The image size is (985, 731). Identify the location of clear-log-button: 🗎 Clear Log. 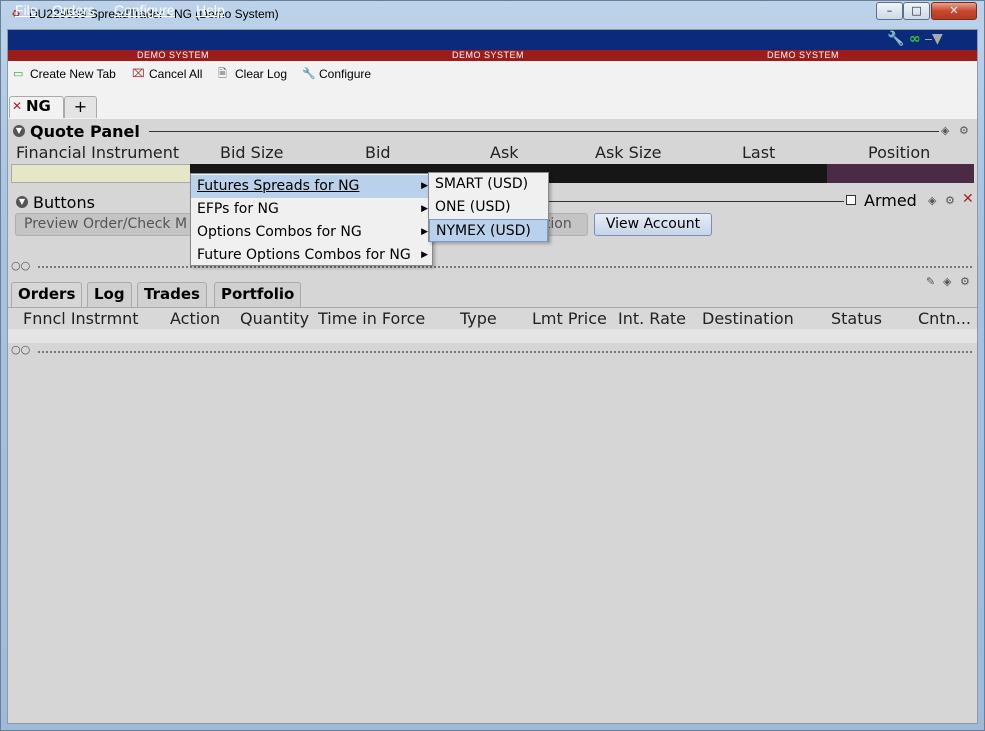
(252, 74).